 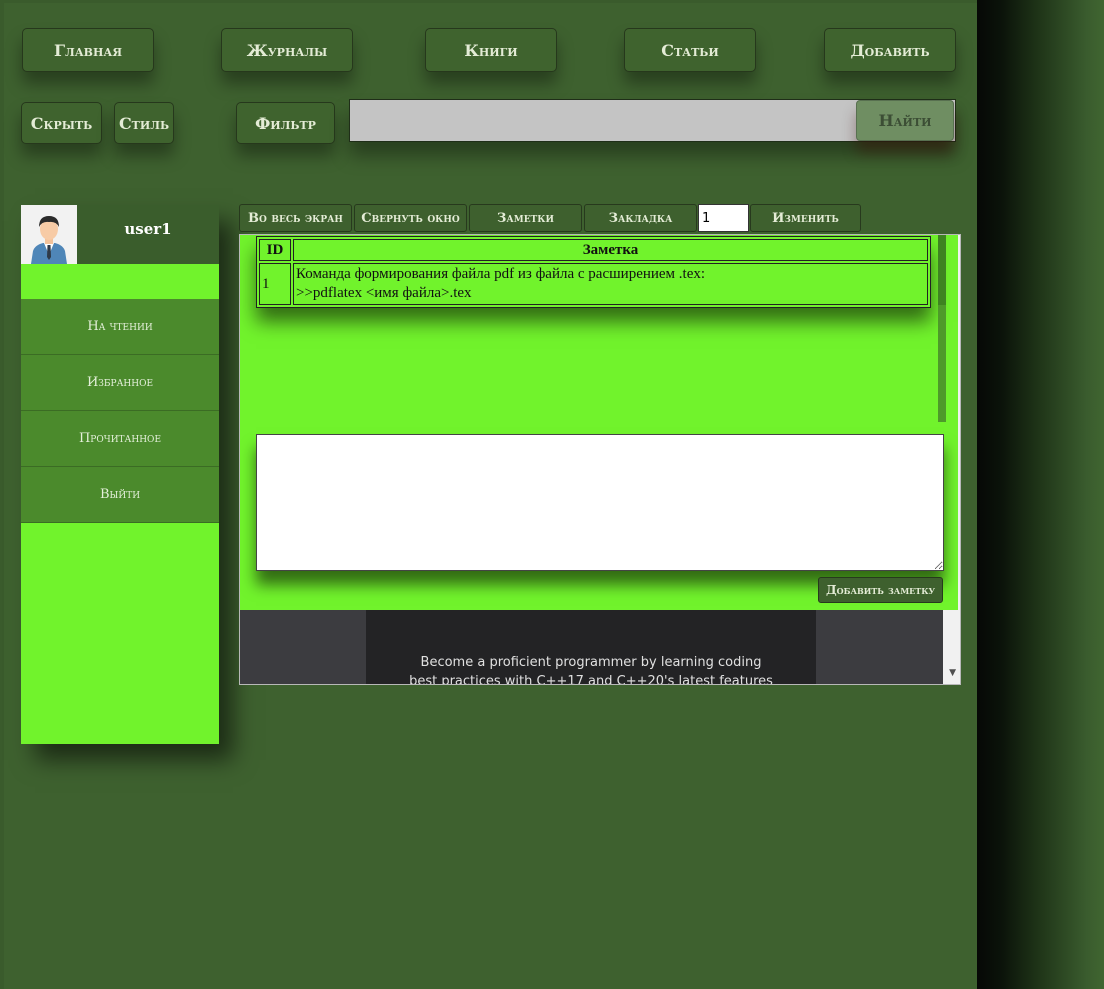 What do you see at coordinates (120, 327) in the screenshot?
I see `sidebar-item-reading: На чтении` at bounding box center [120, 327].